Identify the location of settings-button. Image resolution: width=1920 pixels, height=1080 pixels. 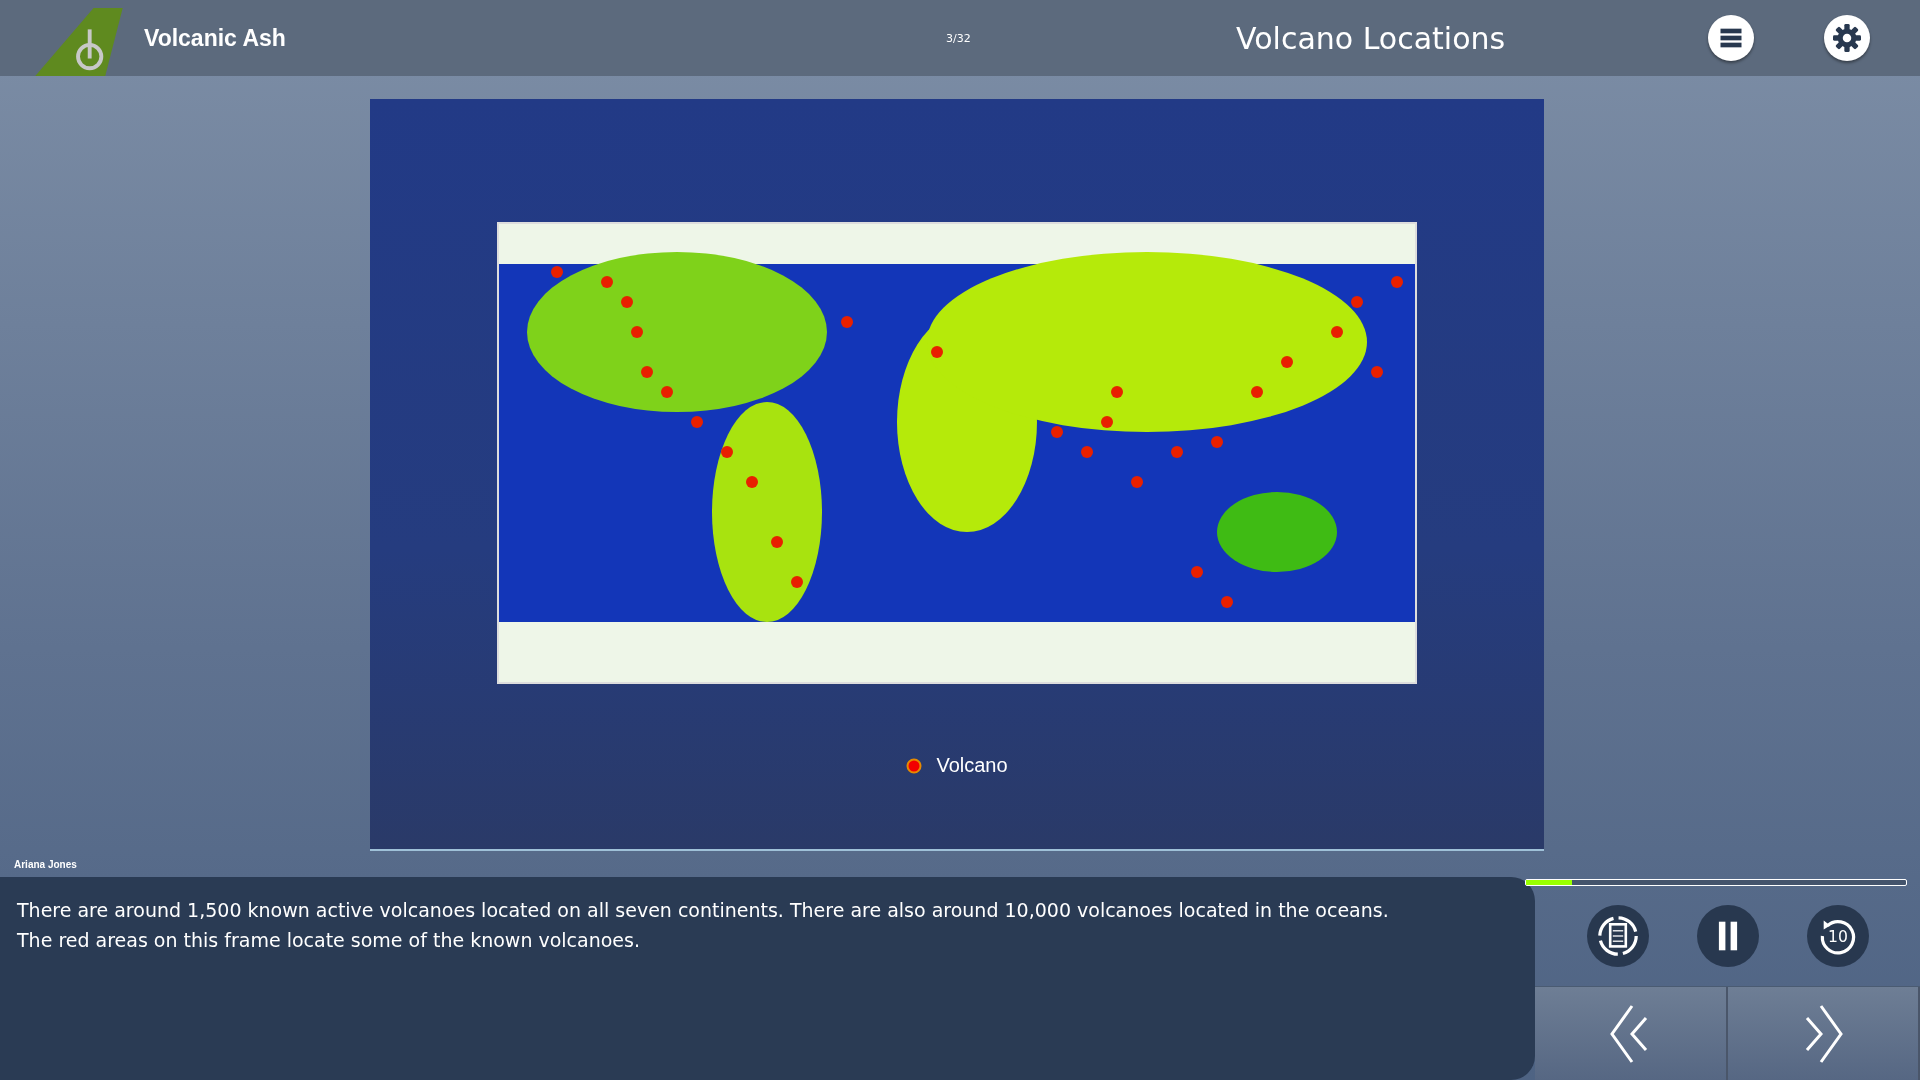
(1847, 38).